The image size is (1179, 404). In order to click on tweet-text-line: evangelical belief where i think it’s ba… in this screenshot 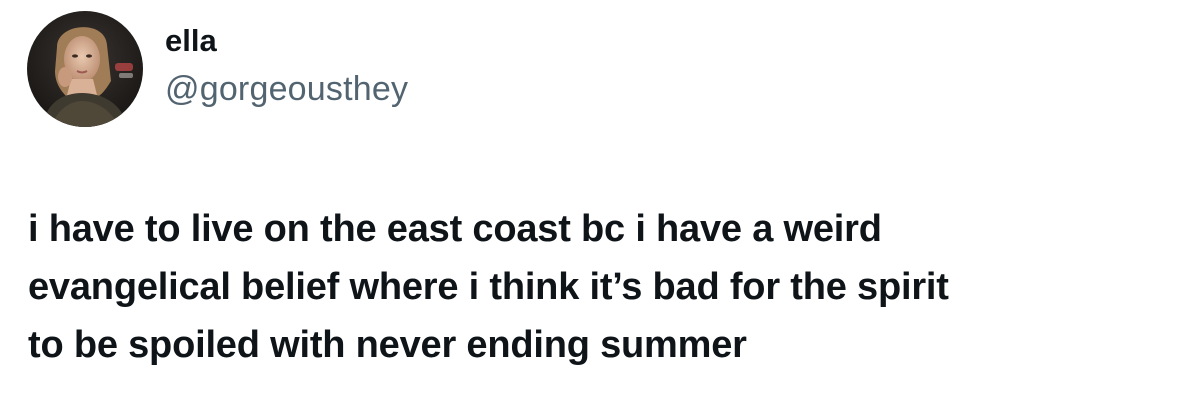, I will do `click(488, 287)`.